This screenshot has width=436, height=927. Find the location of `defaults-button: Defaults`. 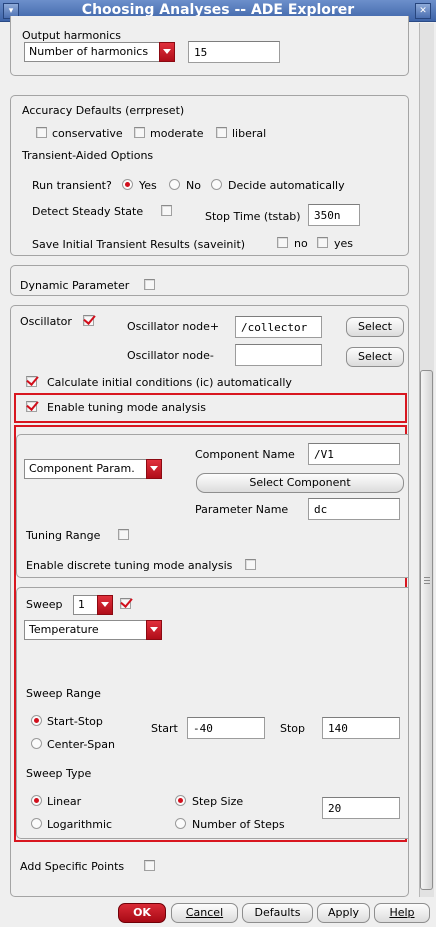

defaults-button: Defaults is located at coordinates (277, 913).